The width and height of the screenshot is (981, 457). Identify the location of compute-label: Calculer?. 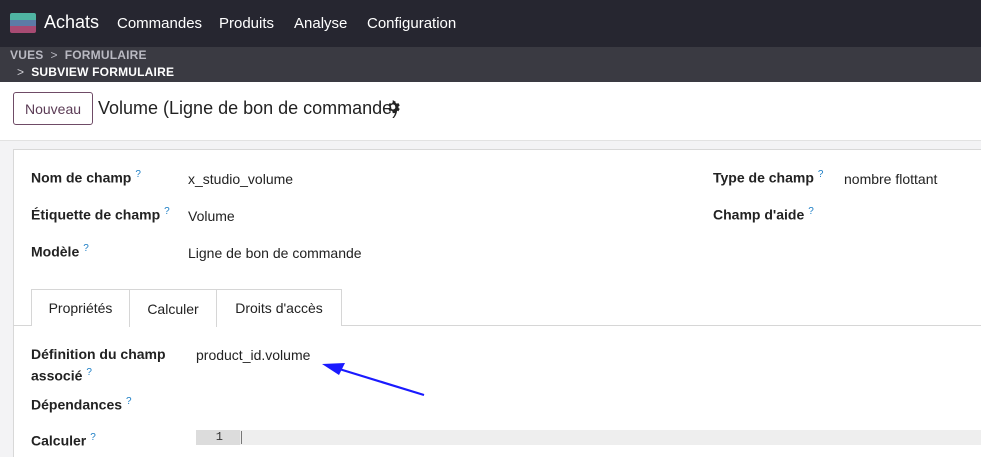
(63, 440).